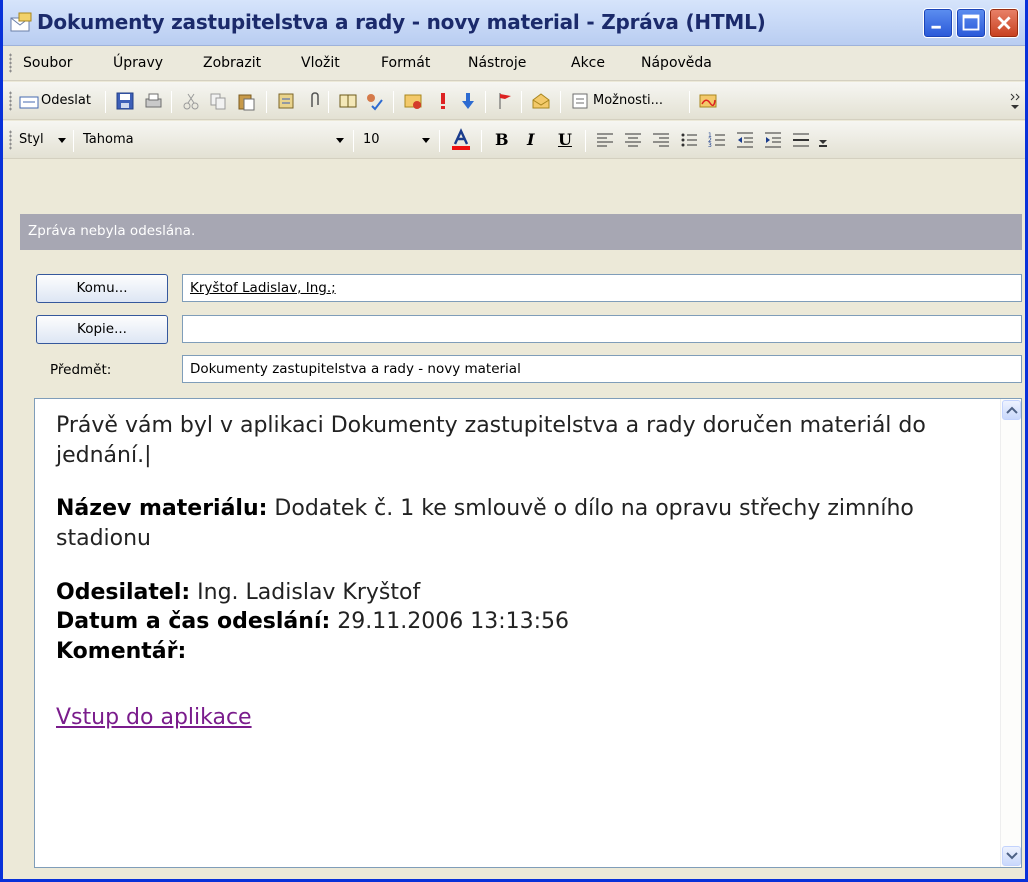 Image resolution: width=1028 pixels, height=882 pixels. I want to click on font-color-icon, so click(461, 140).